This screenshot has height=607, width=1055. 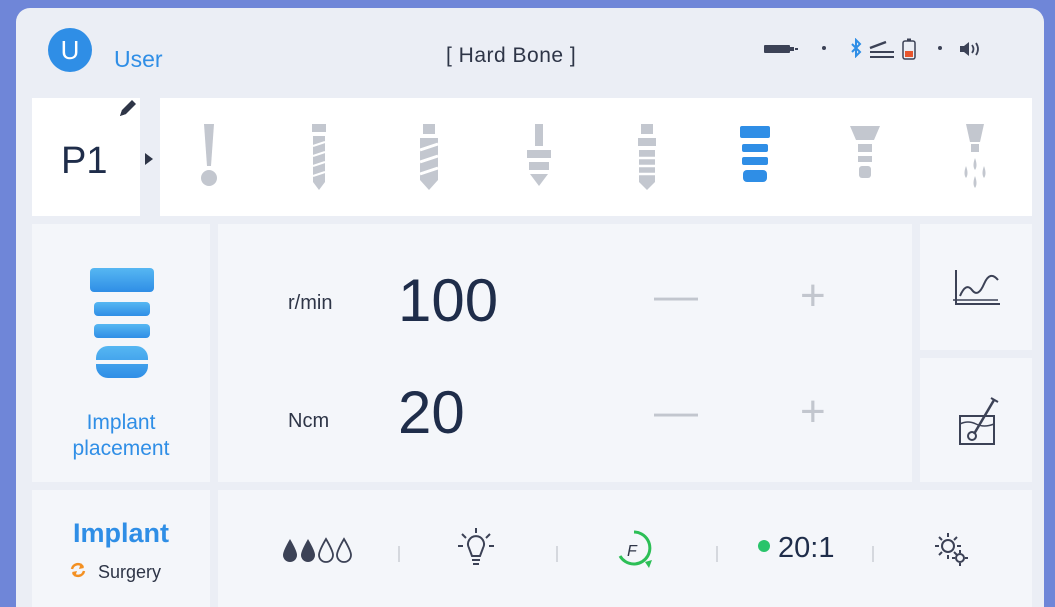 I want to click on light-bulb-icon, so click(x=476, y=548).